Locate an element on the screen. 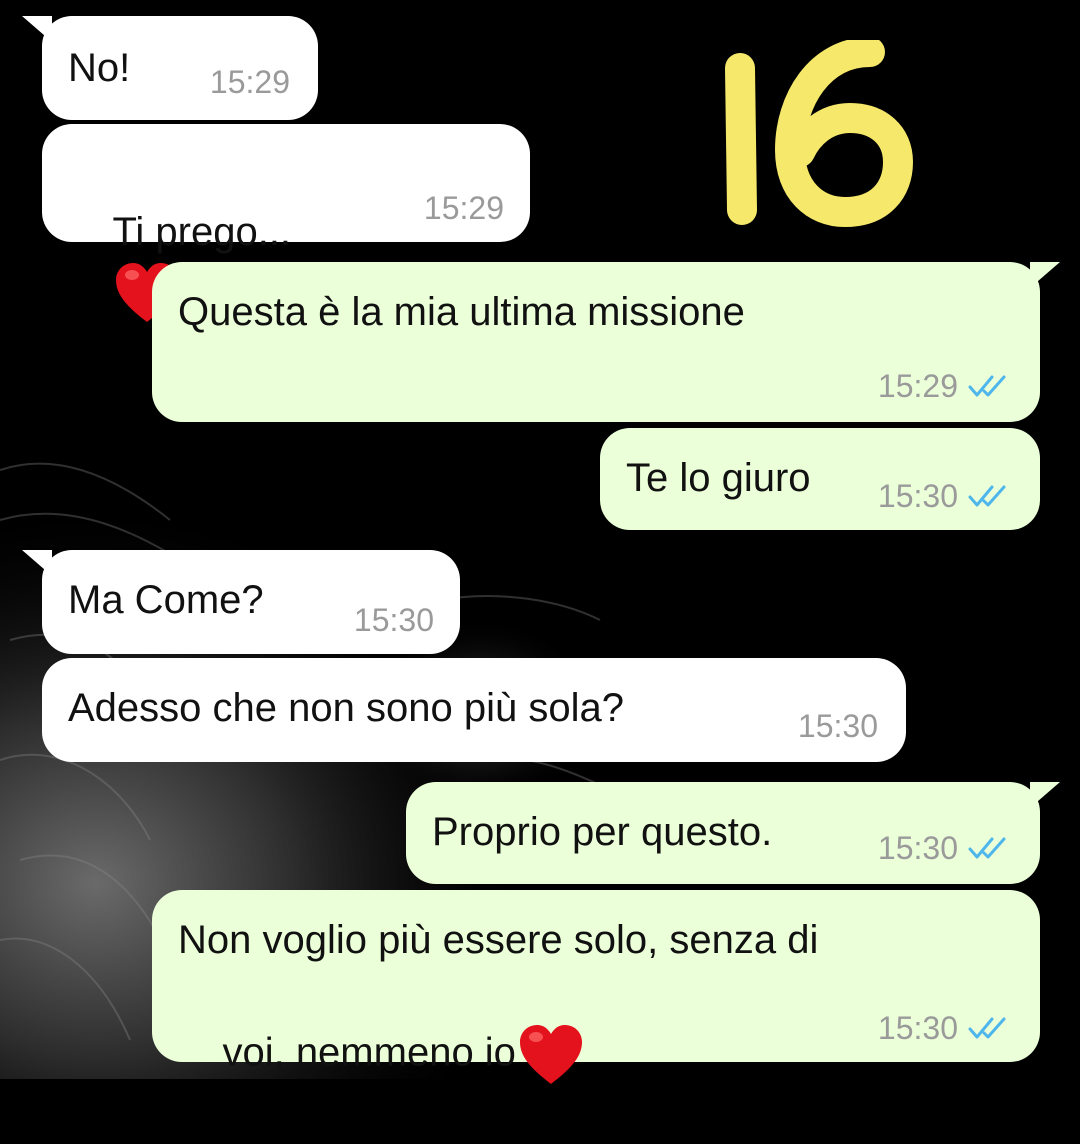 Image resolution: width=1080 pixels, height=1144 pixels. message-bubble-incoming: No! 15:29 is located at coordinates (170, 68).